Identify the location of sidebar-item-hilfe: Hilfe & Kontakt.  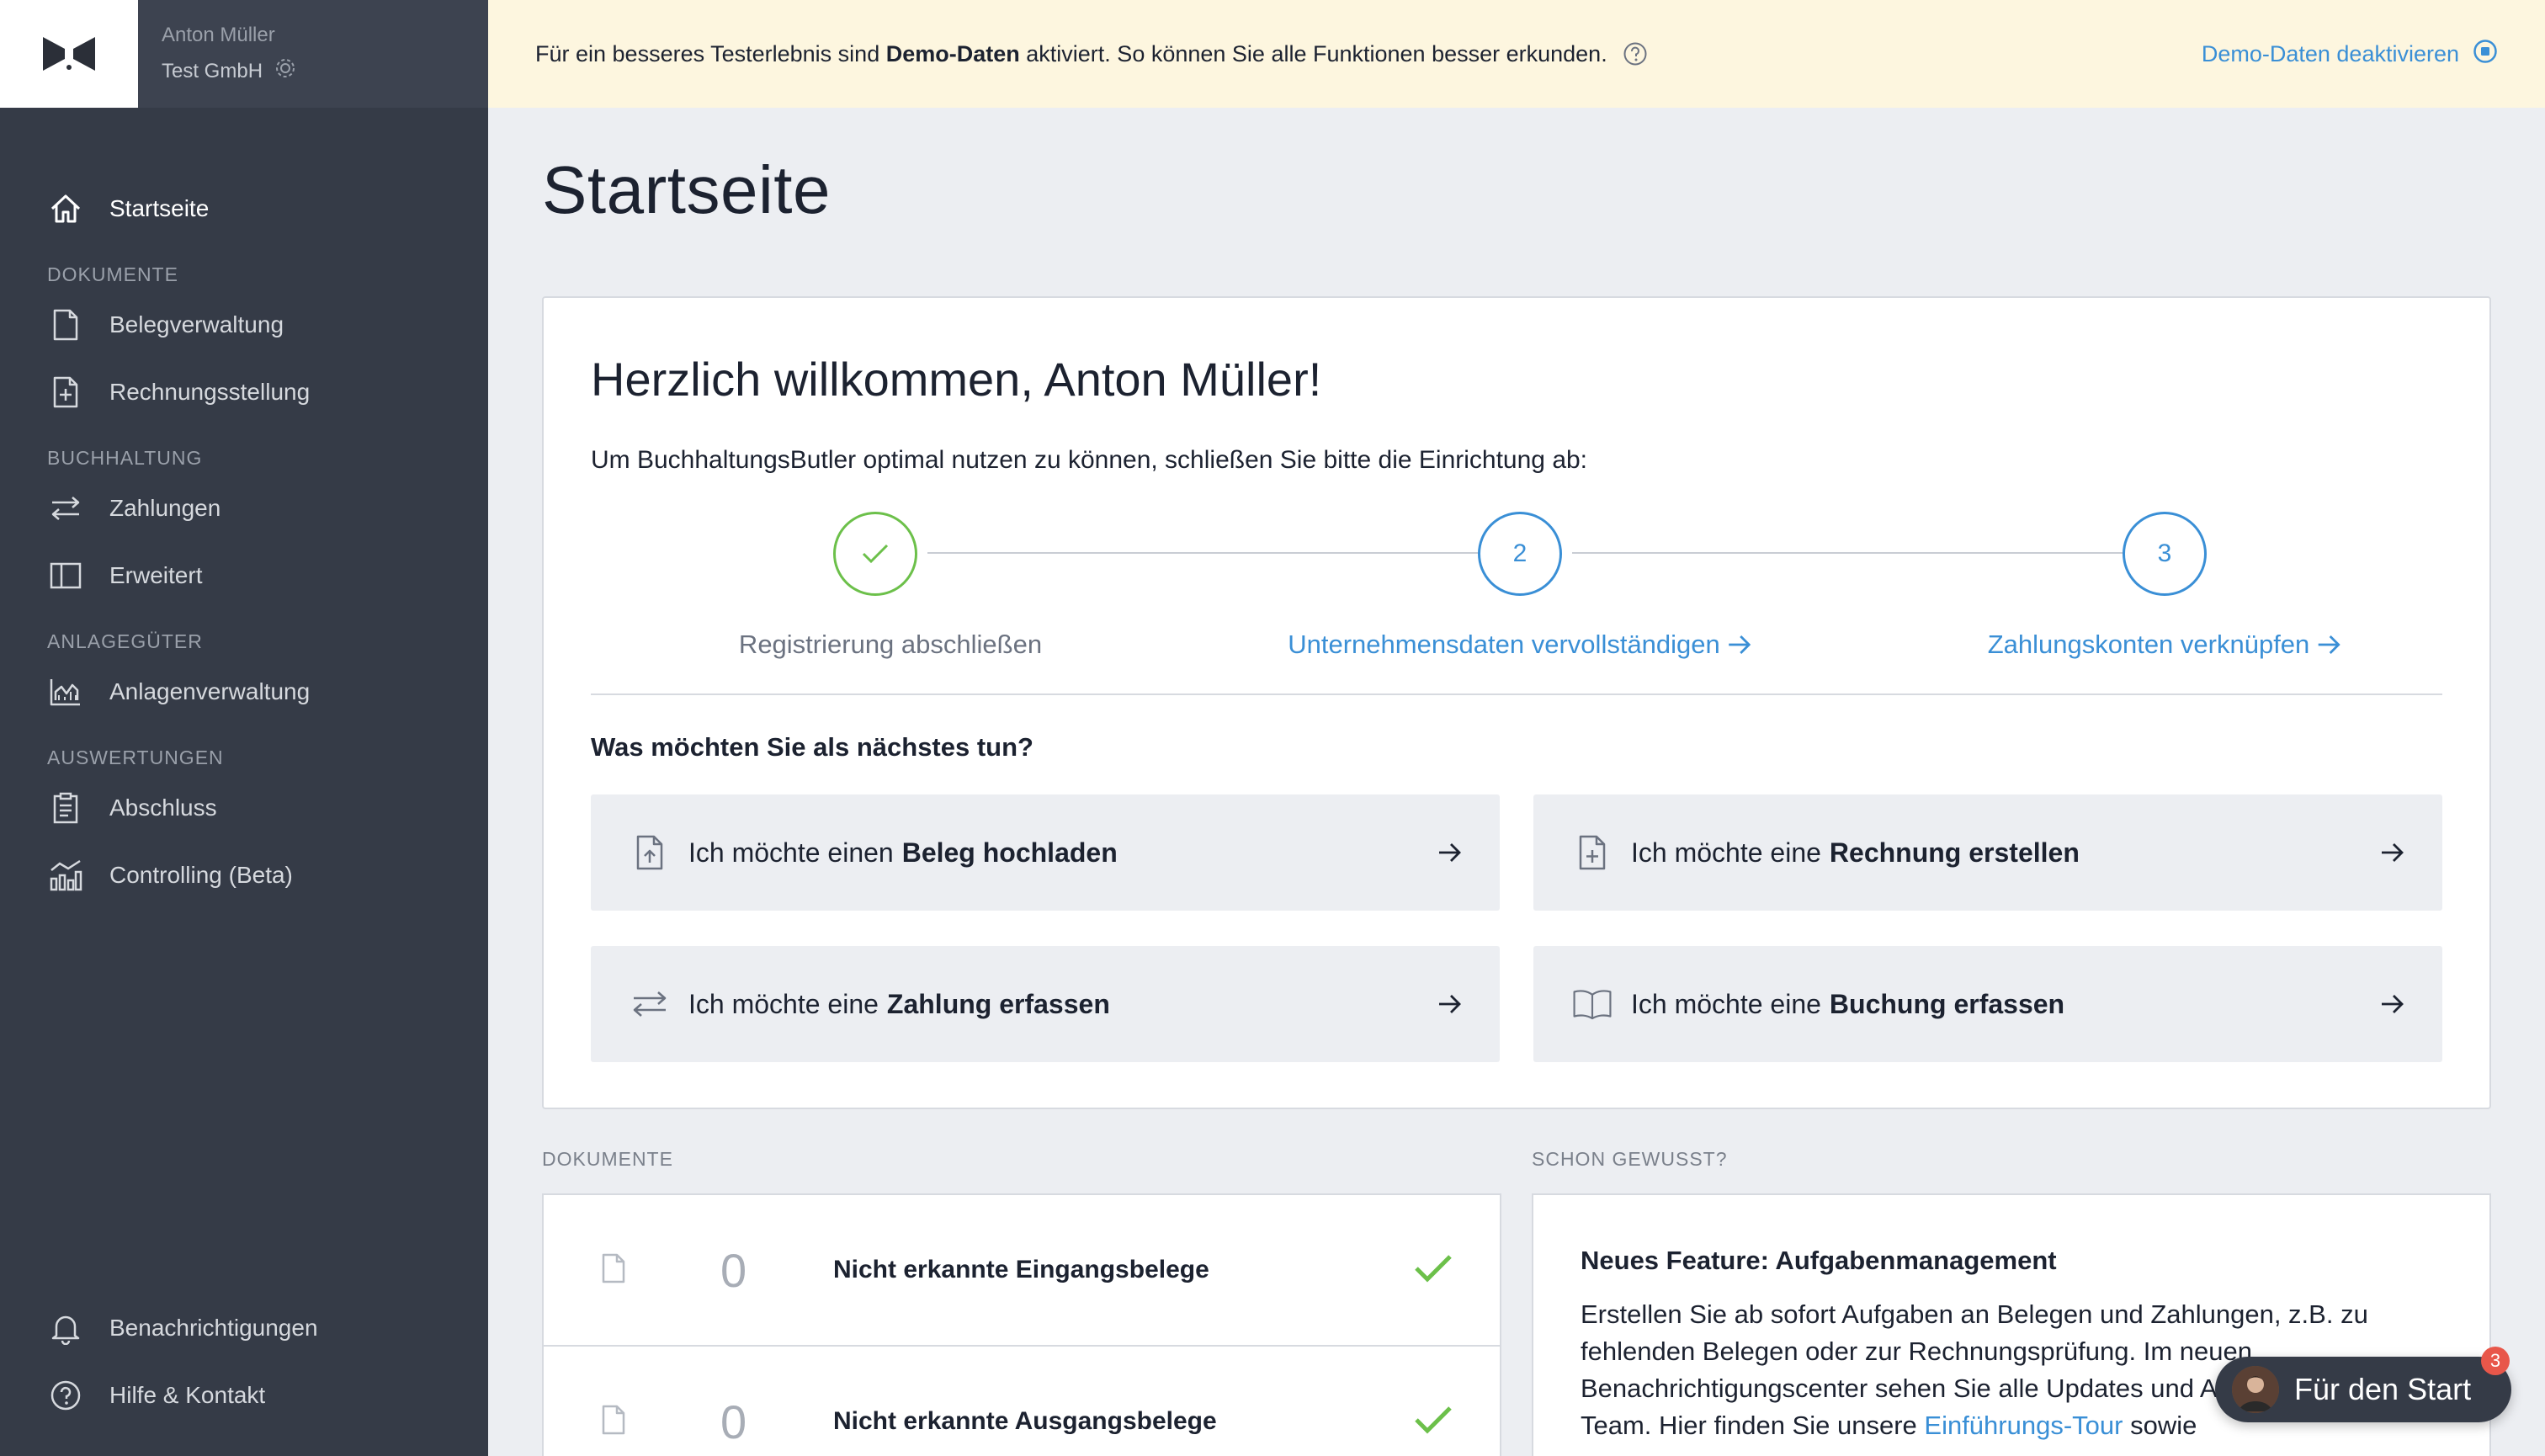
(244, 1395).